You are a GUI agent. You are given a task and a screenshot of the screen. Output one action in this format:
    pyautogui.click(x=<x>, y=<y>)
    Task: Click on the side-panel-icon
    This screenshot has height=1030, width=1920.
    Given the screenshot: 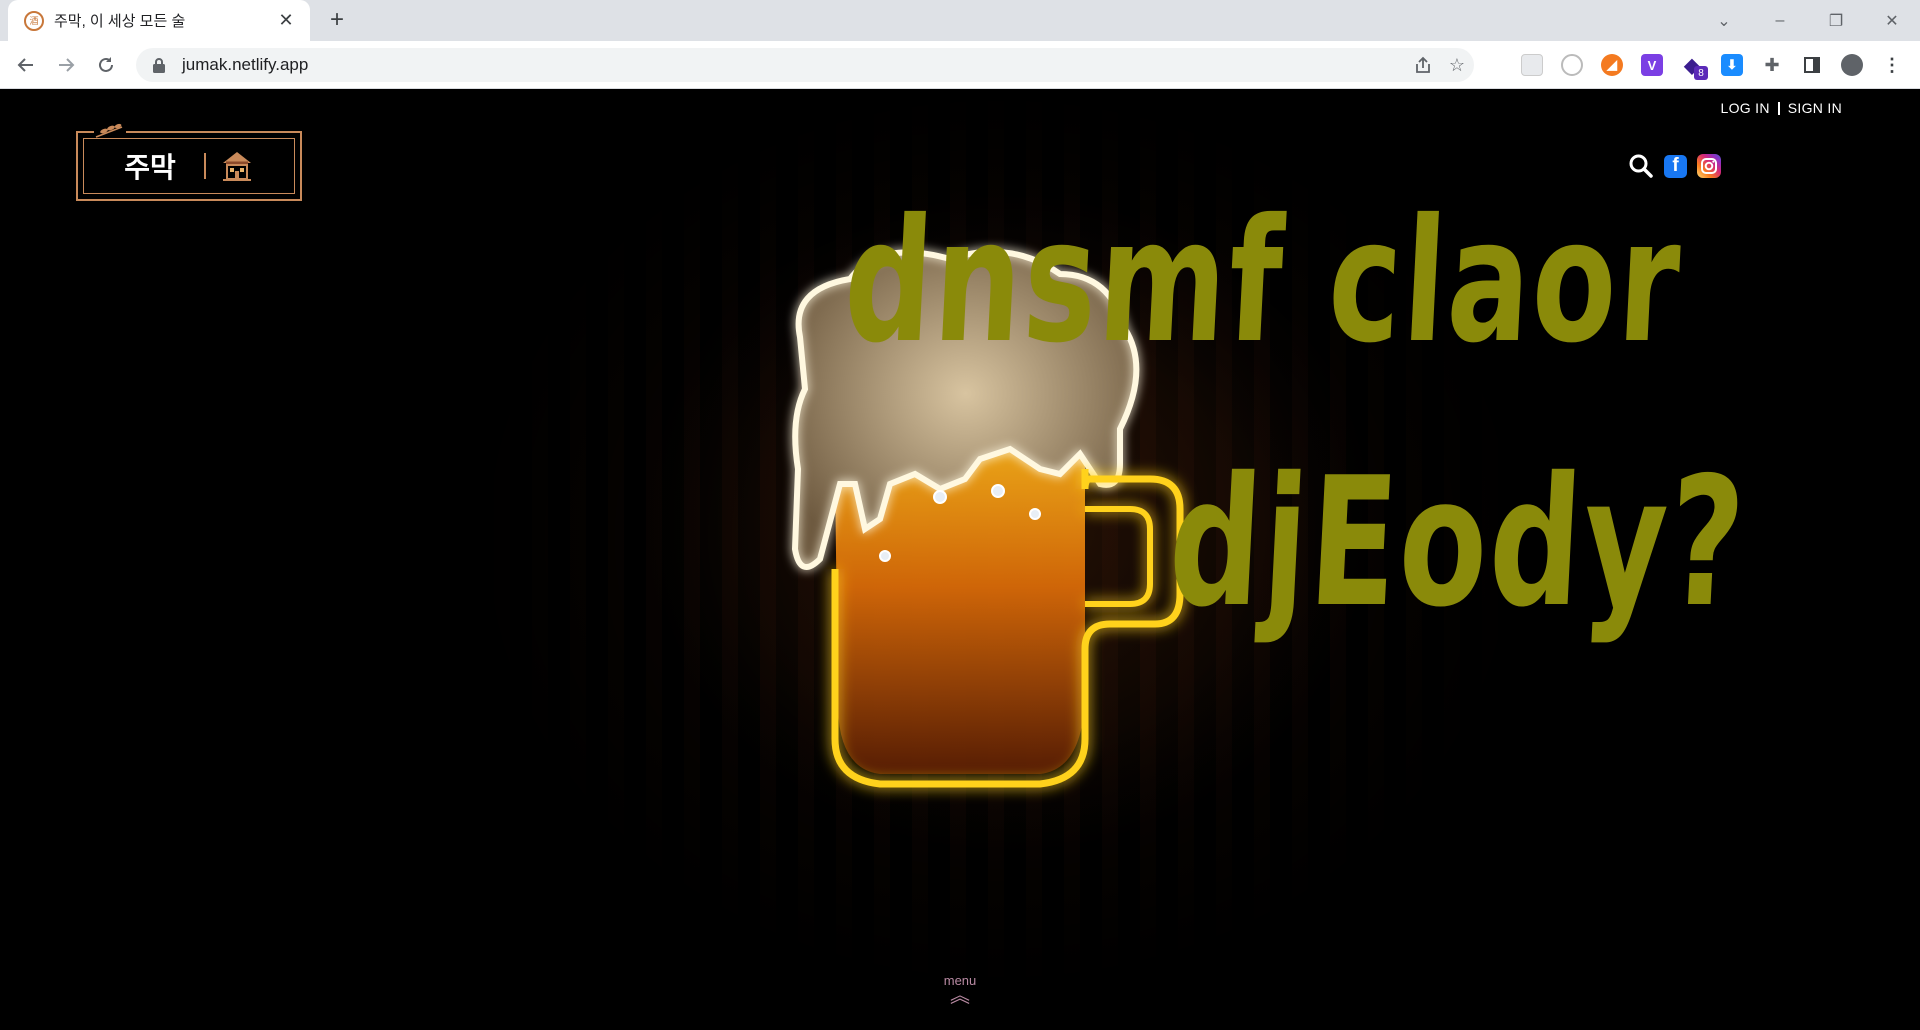 What is the action you would take?
    pyautogui.click(x=1812, y=65)
    